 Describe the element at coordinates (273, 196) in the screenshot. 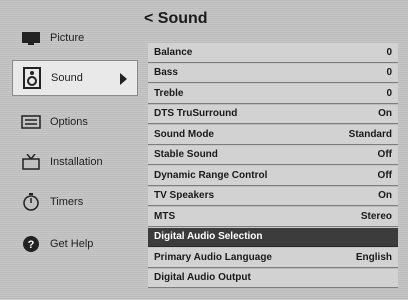

I see `setting-row-tv-speakers: TV Speakers On` at that location.